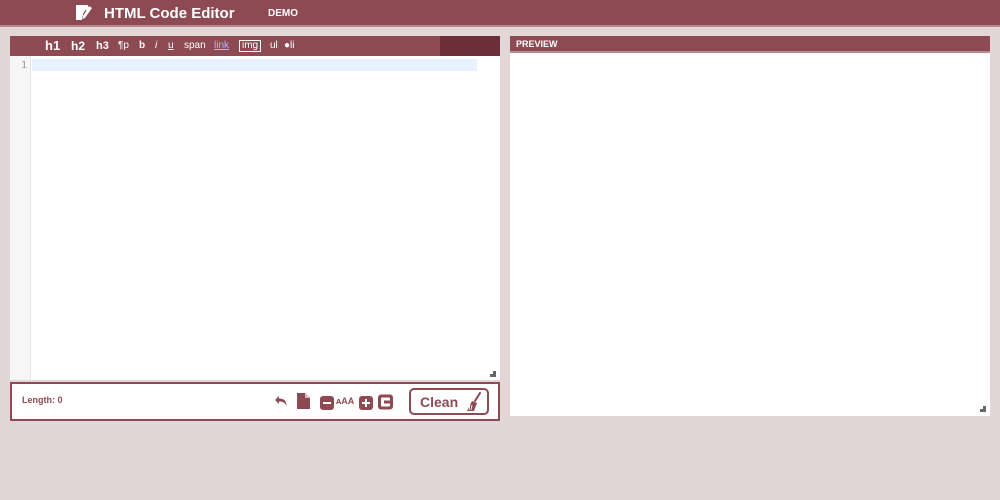  Describe the element at coordinates (474, 401) in the screenshot. I see `broom-icon` at that location.